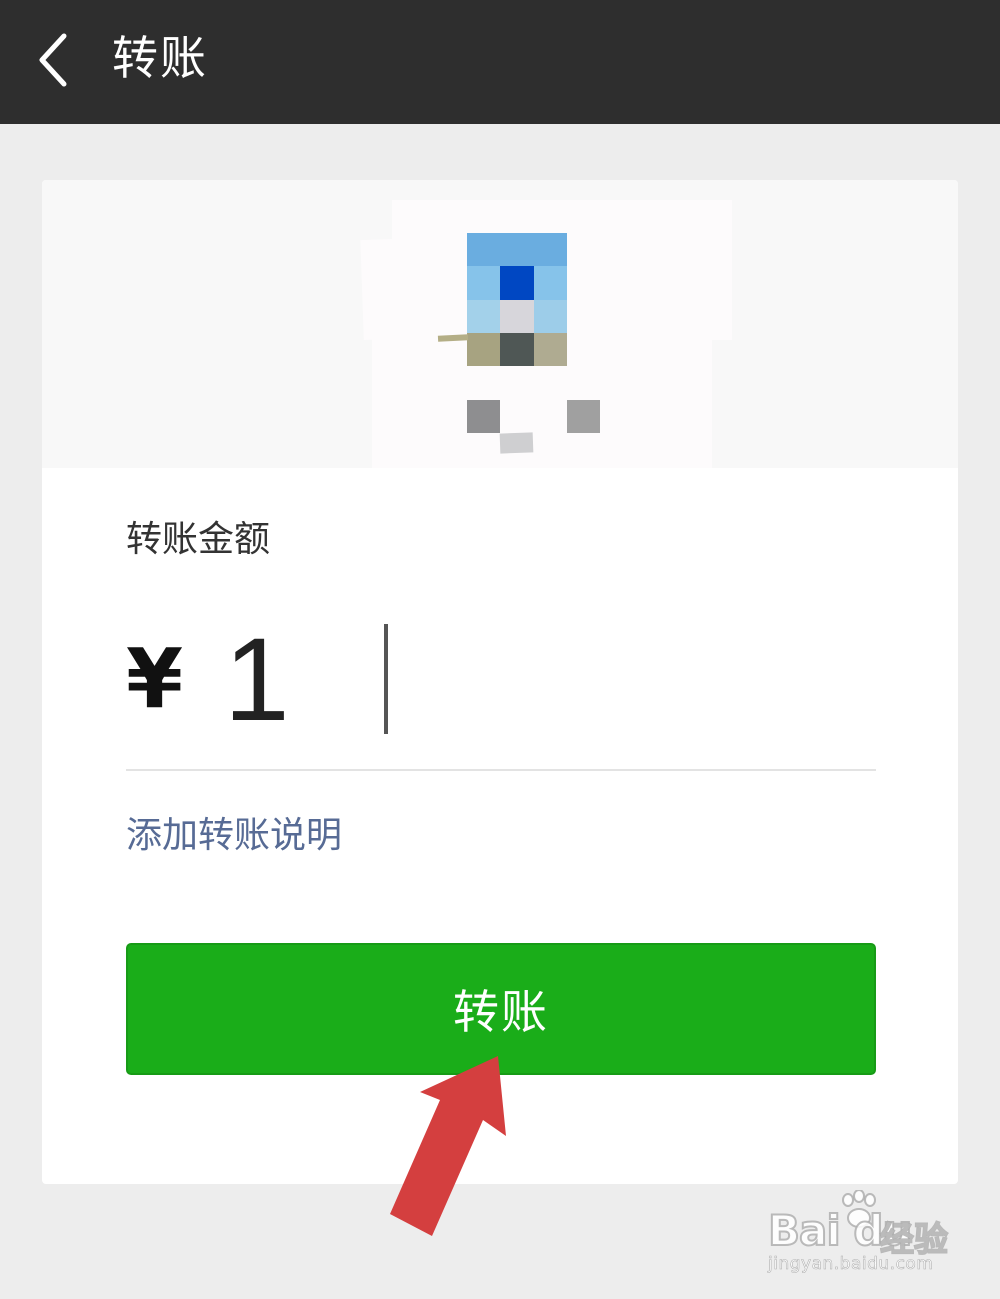 The image size is (1000, 1299). What do you see at coordinates (160, 58) in the screenshot?
I see `page-title: 转账` at bounding box center [160, 58].